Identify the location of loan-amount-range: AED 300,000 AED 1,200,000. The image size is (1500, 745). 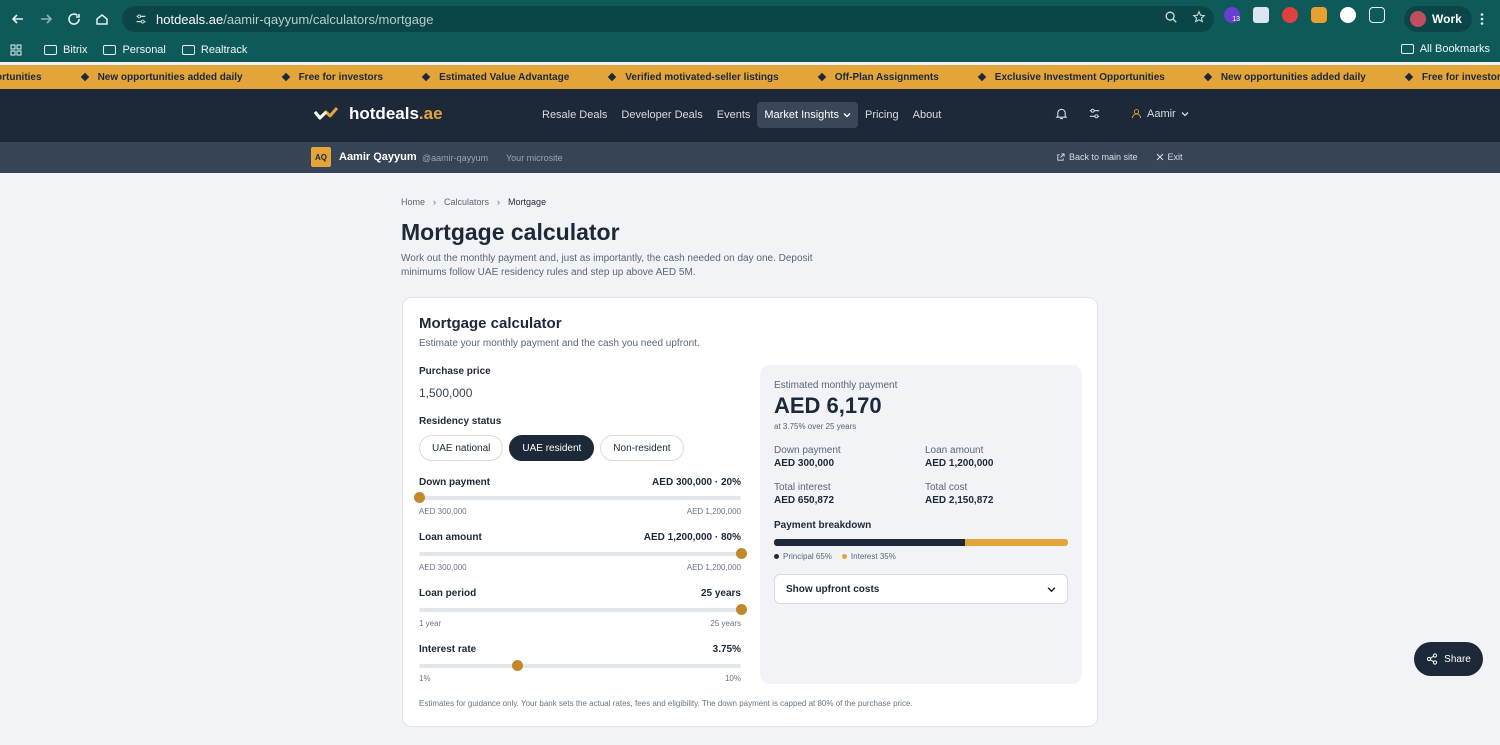
(580, 567).